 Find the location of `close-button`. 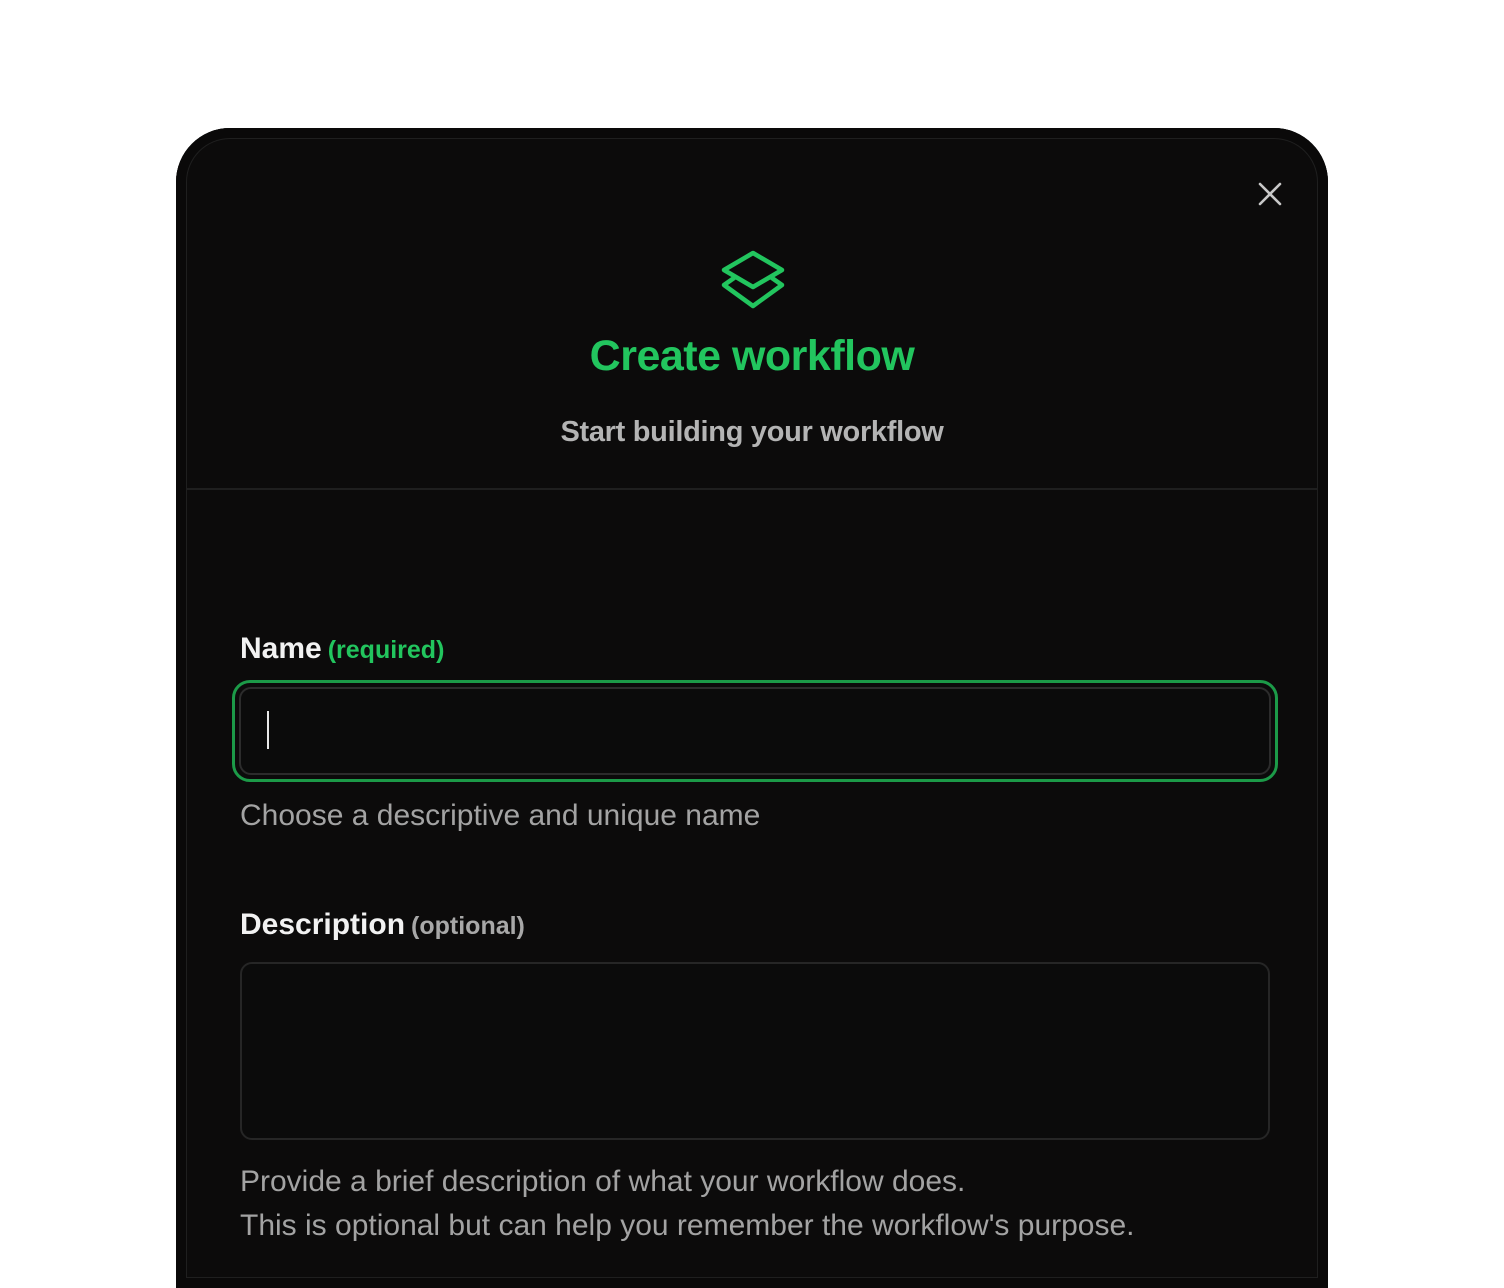

close-button is located at coordinates (1270, 194).